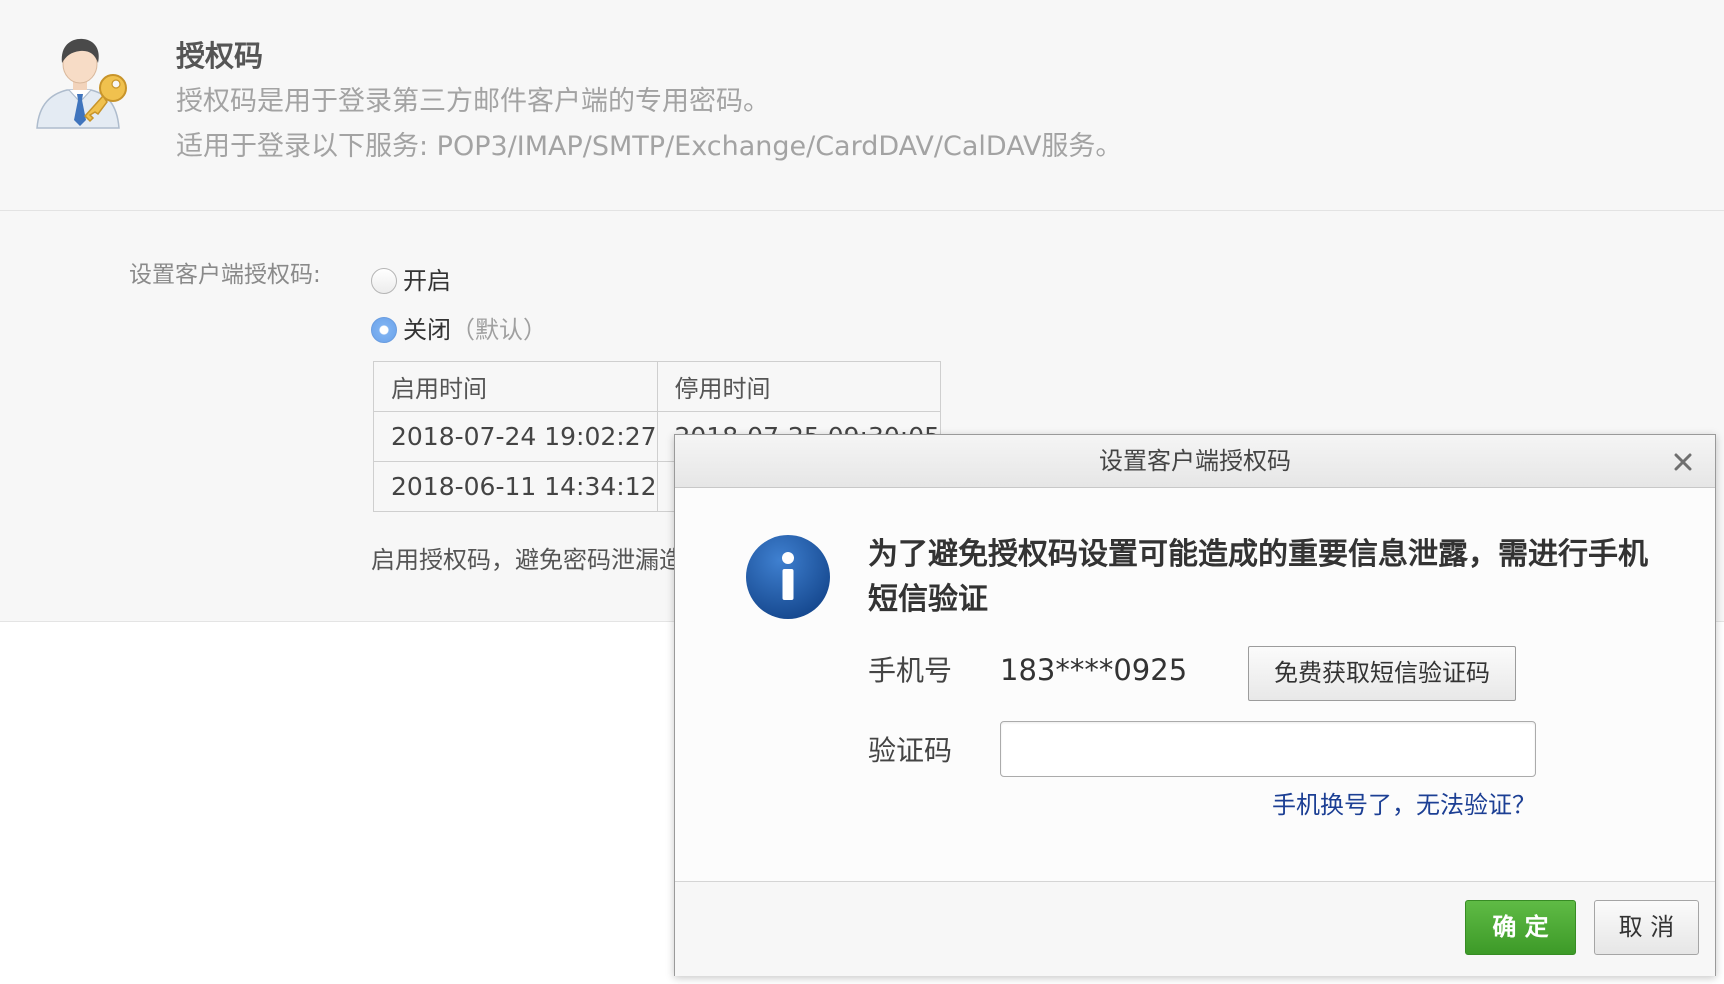 The height and width of the screenshot is (984, 1724). What do you see at coordinates (515, 386) in the screenshot?
I see `column-header-enabled-time: 启用时间` at bounding box center [515, 386].